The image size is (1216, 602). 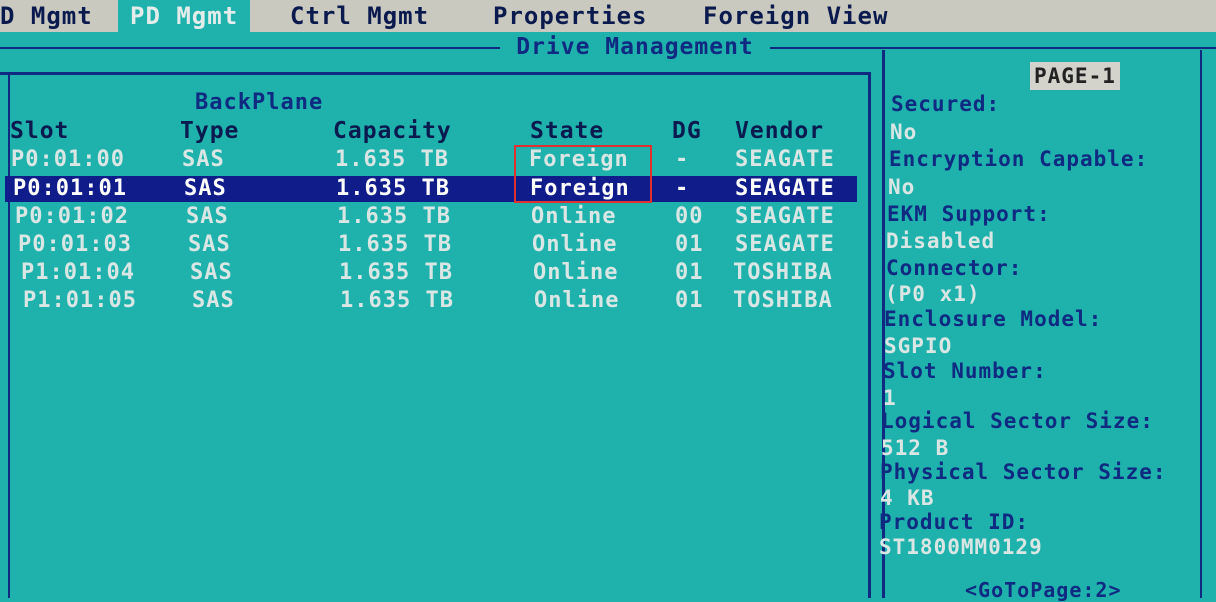 What do you see at coordinates (954, 522) in the screenshot?
I see `product-id-label: Product ID:` at bounding box center [954, 522].